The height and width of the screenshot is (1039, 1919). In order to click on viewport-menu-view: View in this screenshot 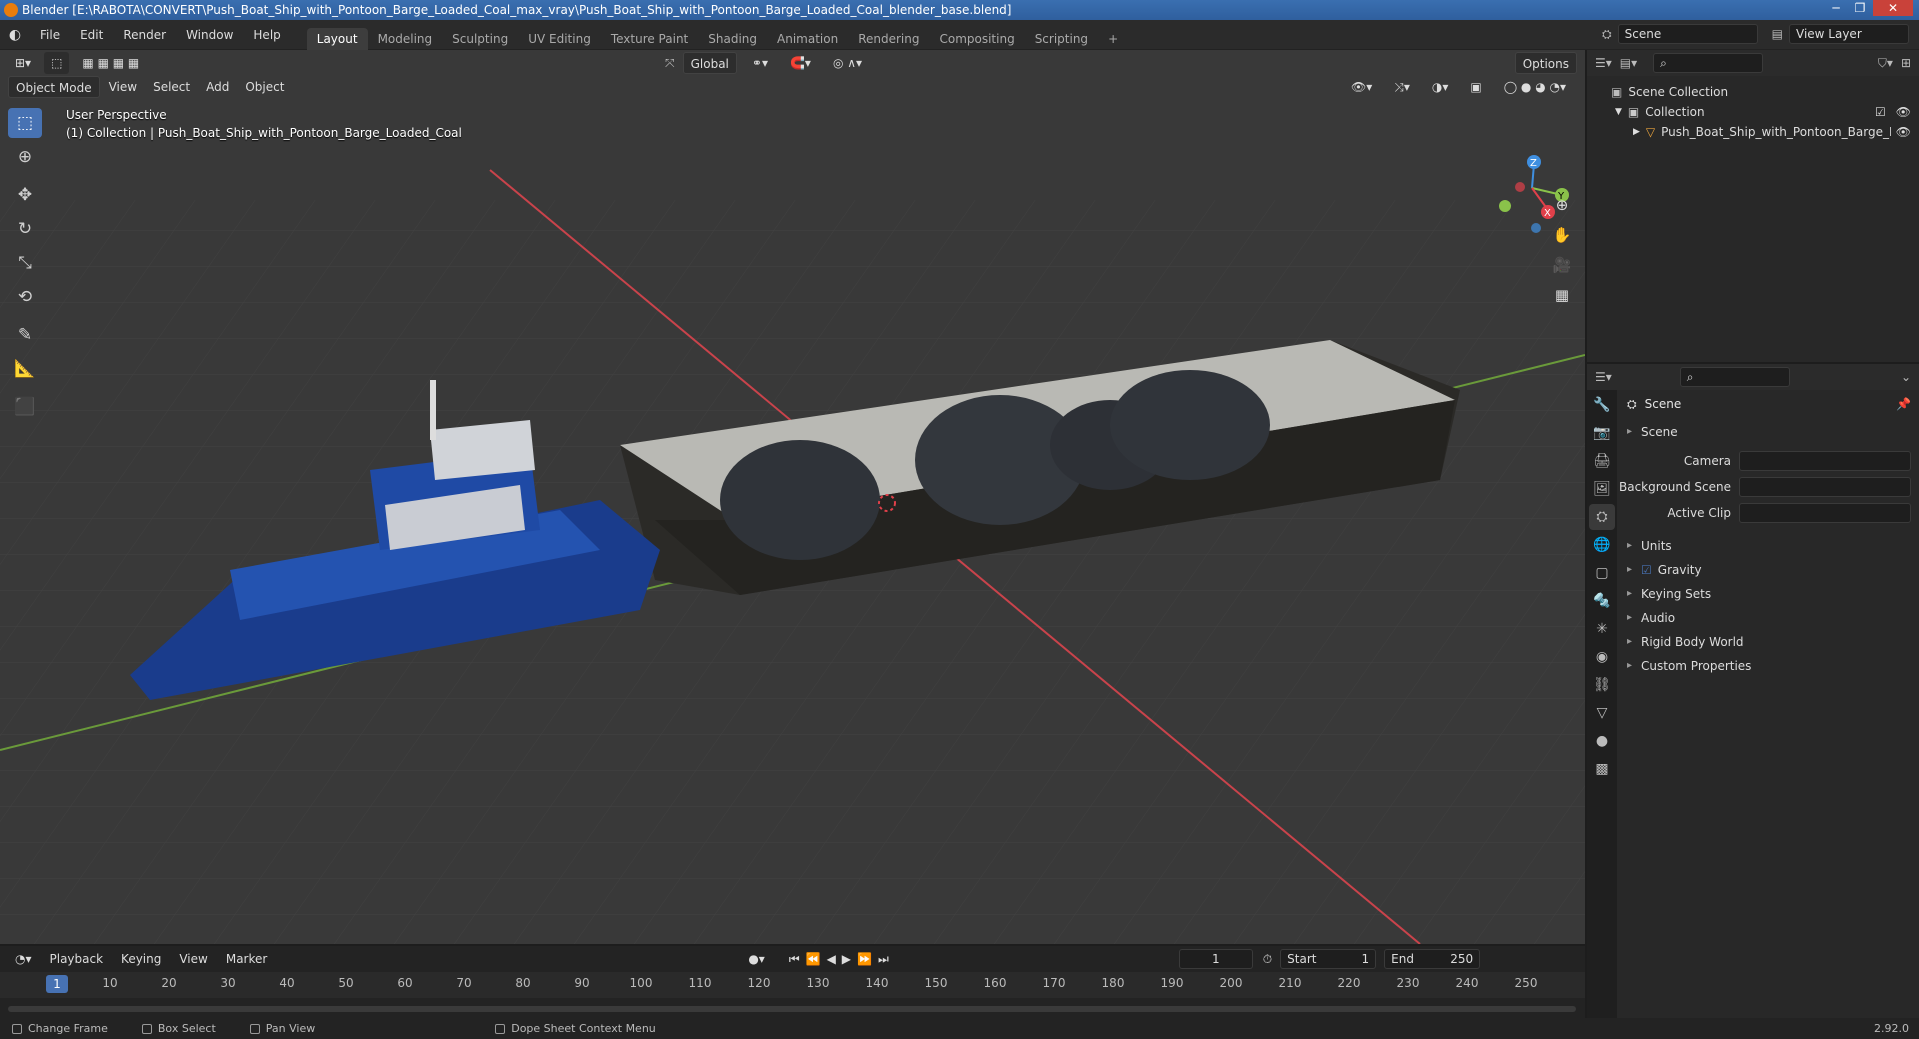, I will do `click(123, 87)`.